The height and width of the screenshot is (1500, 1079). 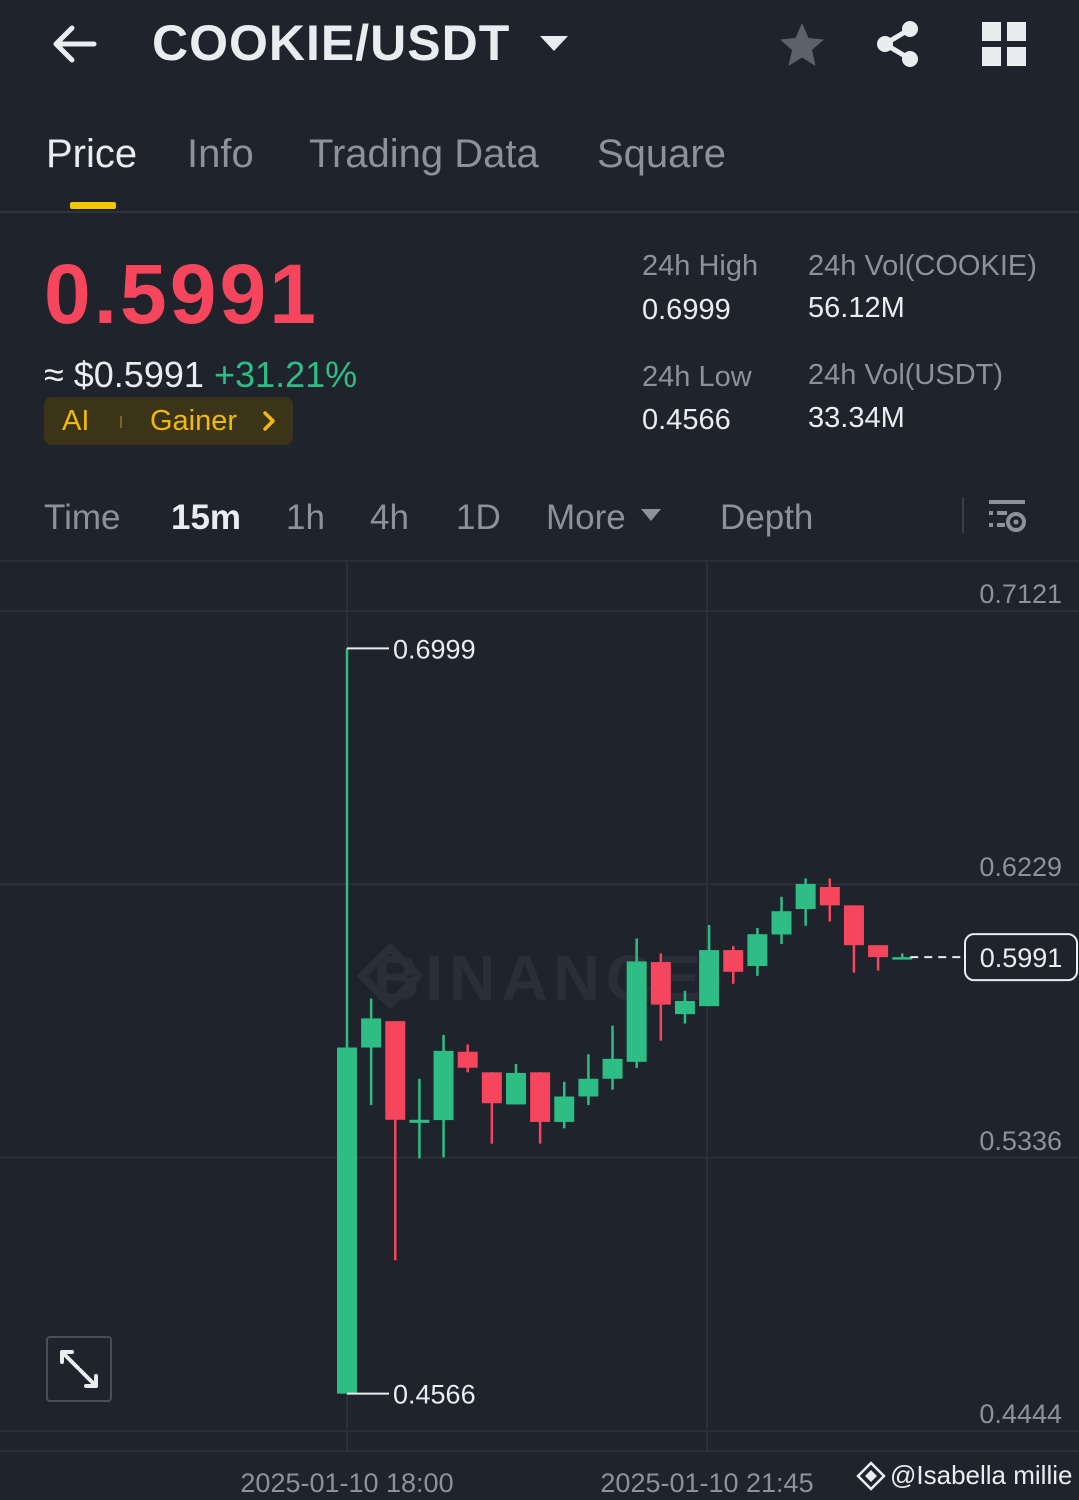 What do you see at coordinates (1021, 958) in the screenshot?
I see `current-price-label: 0.5991` at bounding box center [1021, 958].